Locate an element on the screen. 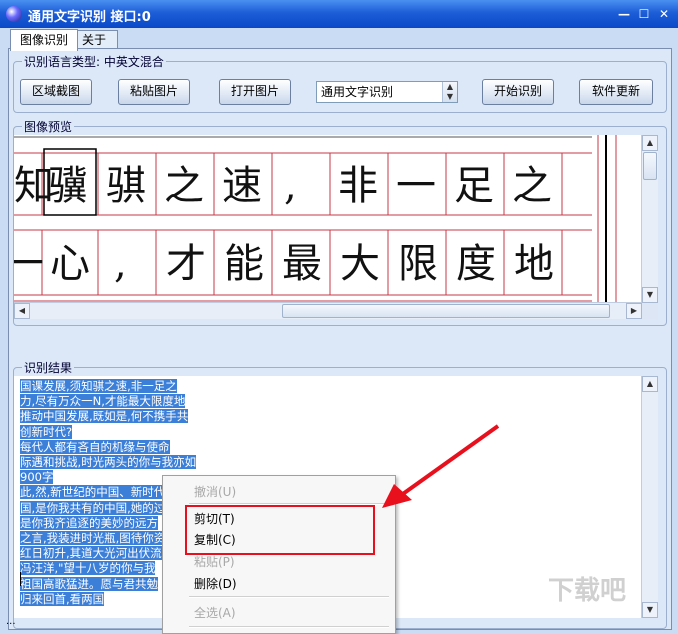 The height and width of the screenshot is (634, 678). preview-char: 能 is located at coordinates (244, 264).